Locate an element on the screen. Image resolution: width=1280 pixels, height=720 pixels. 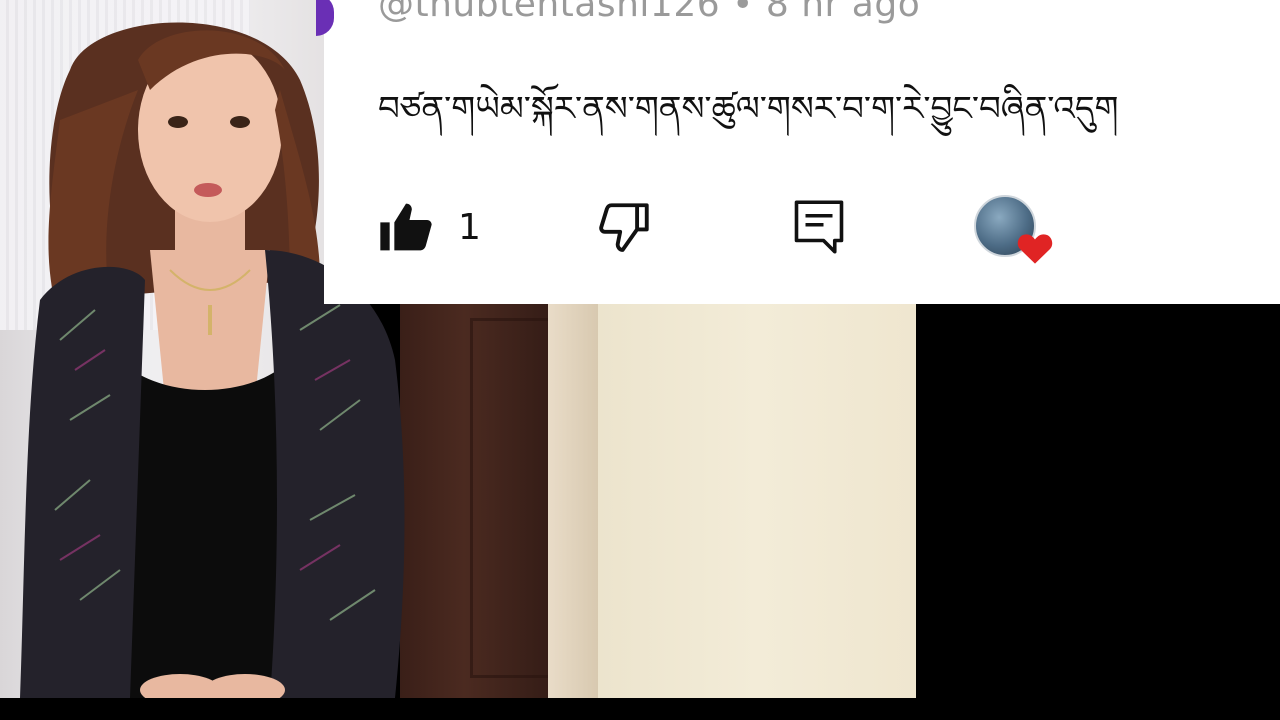
thumbs-up-icon is located at coordinates (406, 227).